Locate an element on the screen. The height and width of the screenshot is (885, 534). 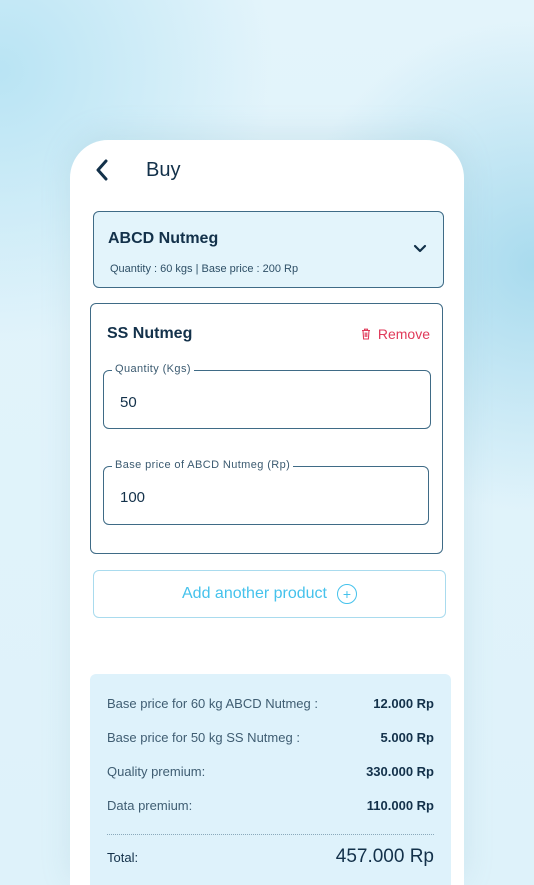
summary-row-amount: 12.000 Rp is located at coordinates (403, 703).